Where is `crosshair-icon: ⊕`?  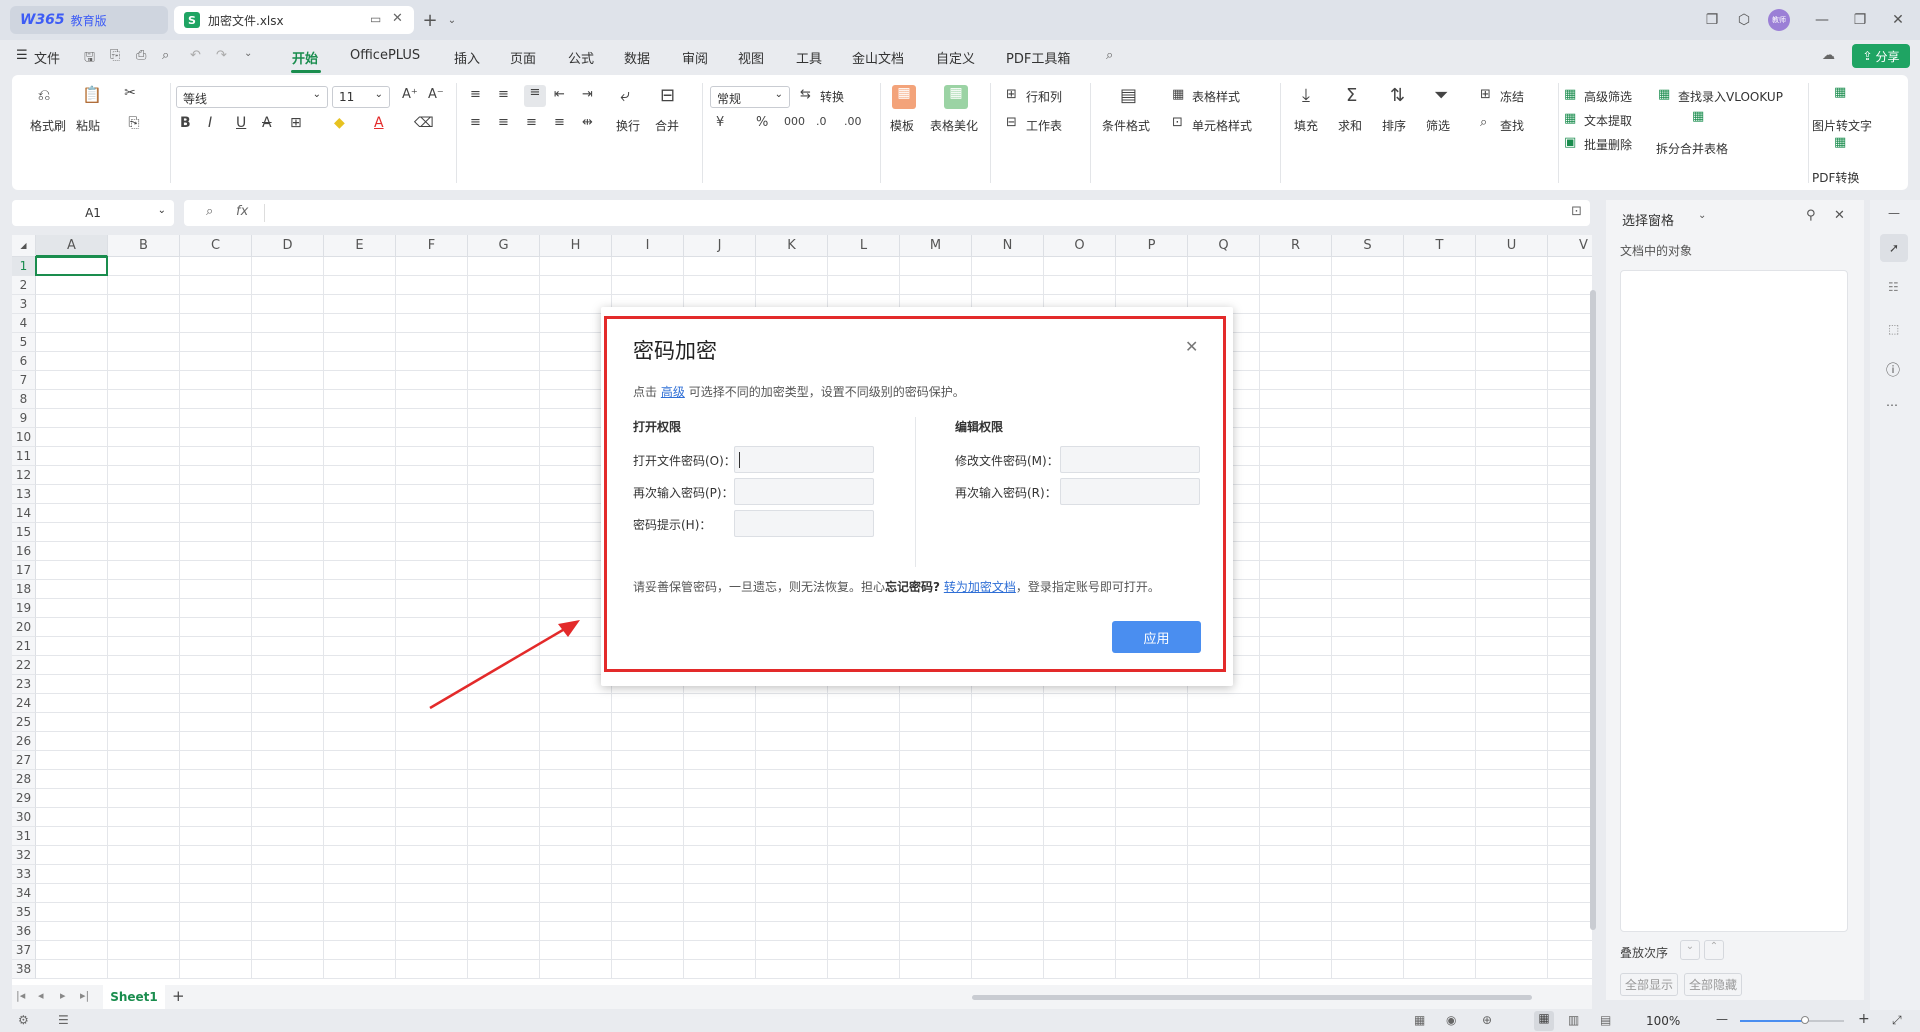
crosshair-icon: ⊕ is located at coordinates (1487, 1020).